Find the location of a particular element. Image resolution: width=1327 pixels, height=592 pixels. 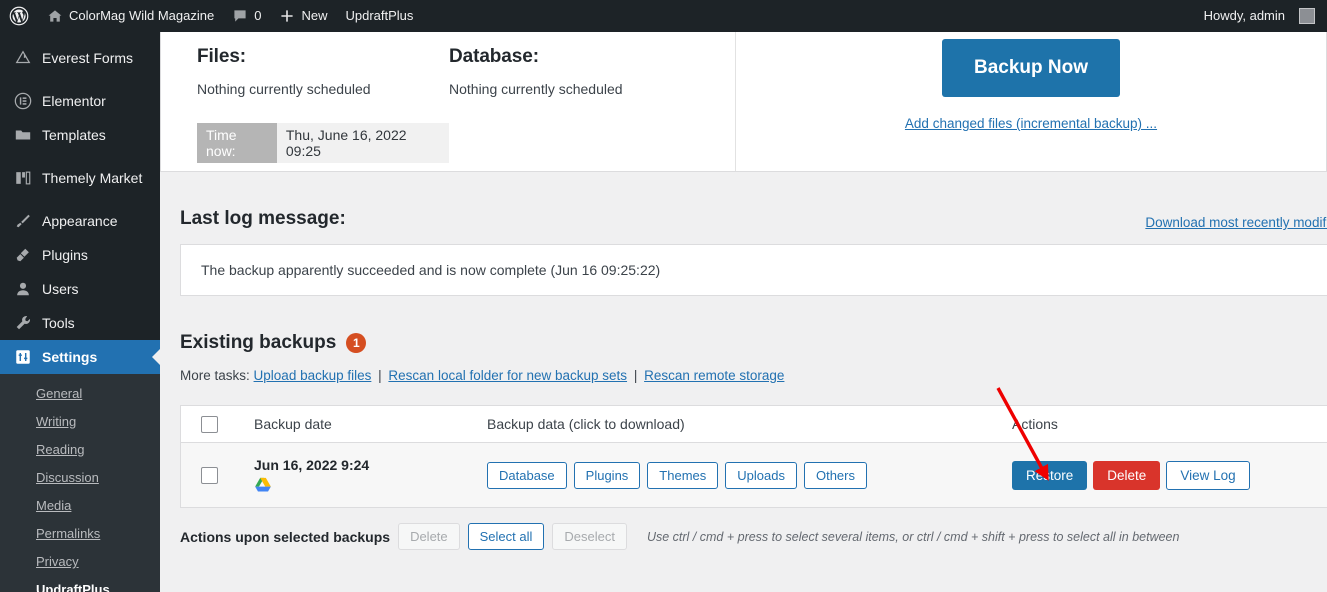

sidebar-item-label: Appearance is located at coordinates (80, 221).